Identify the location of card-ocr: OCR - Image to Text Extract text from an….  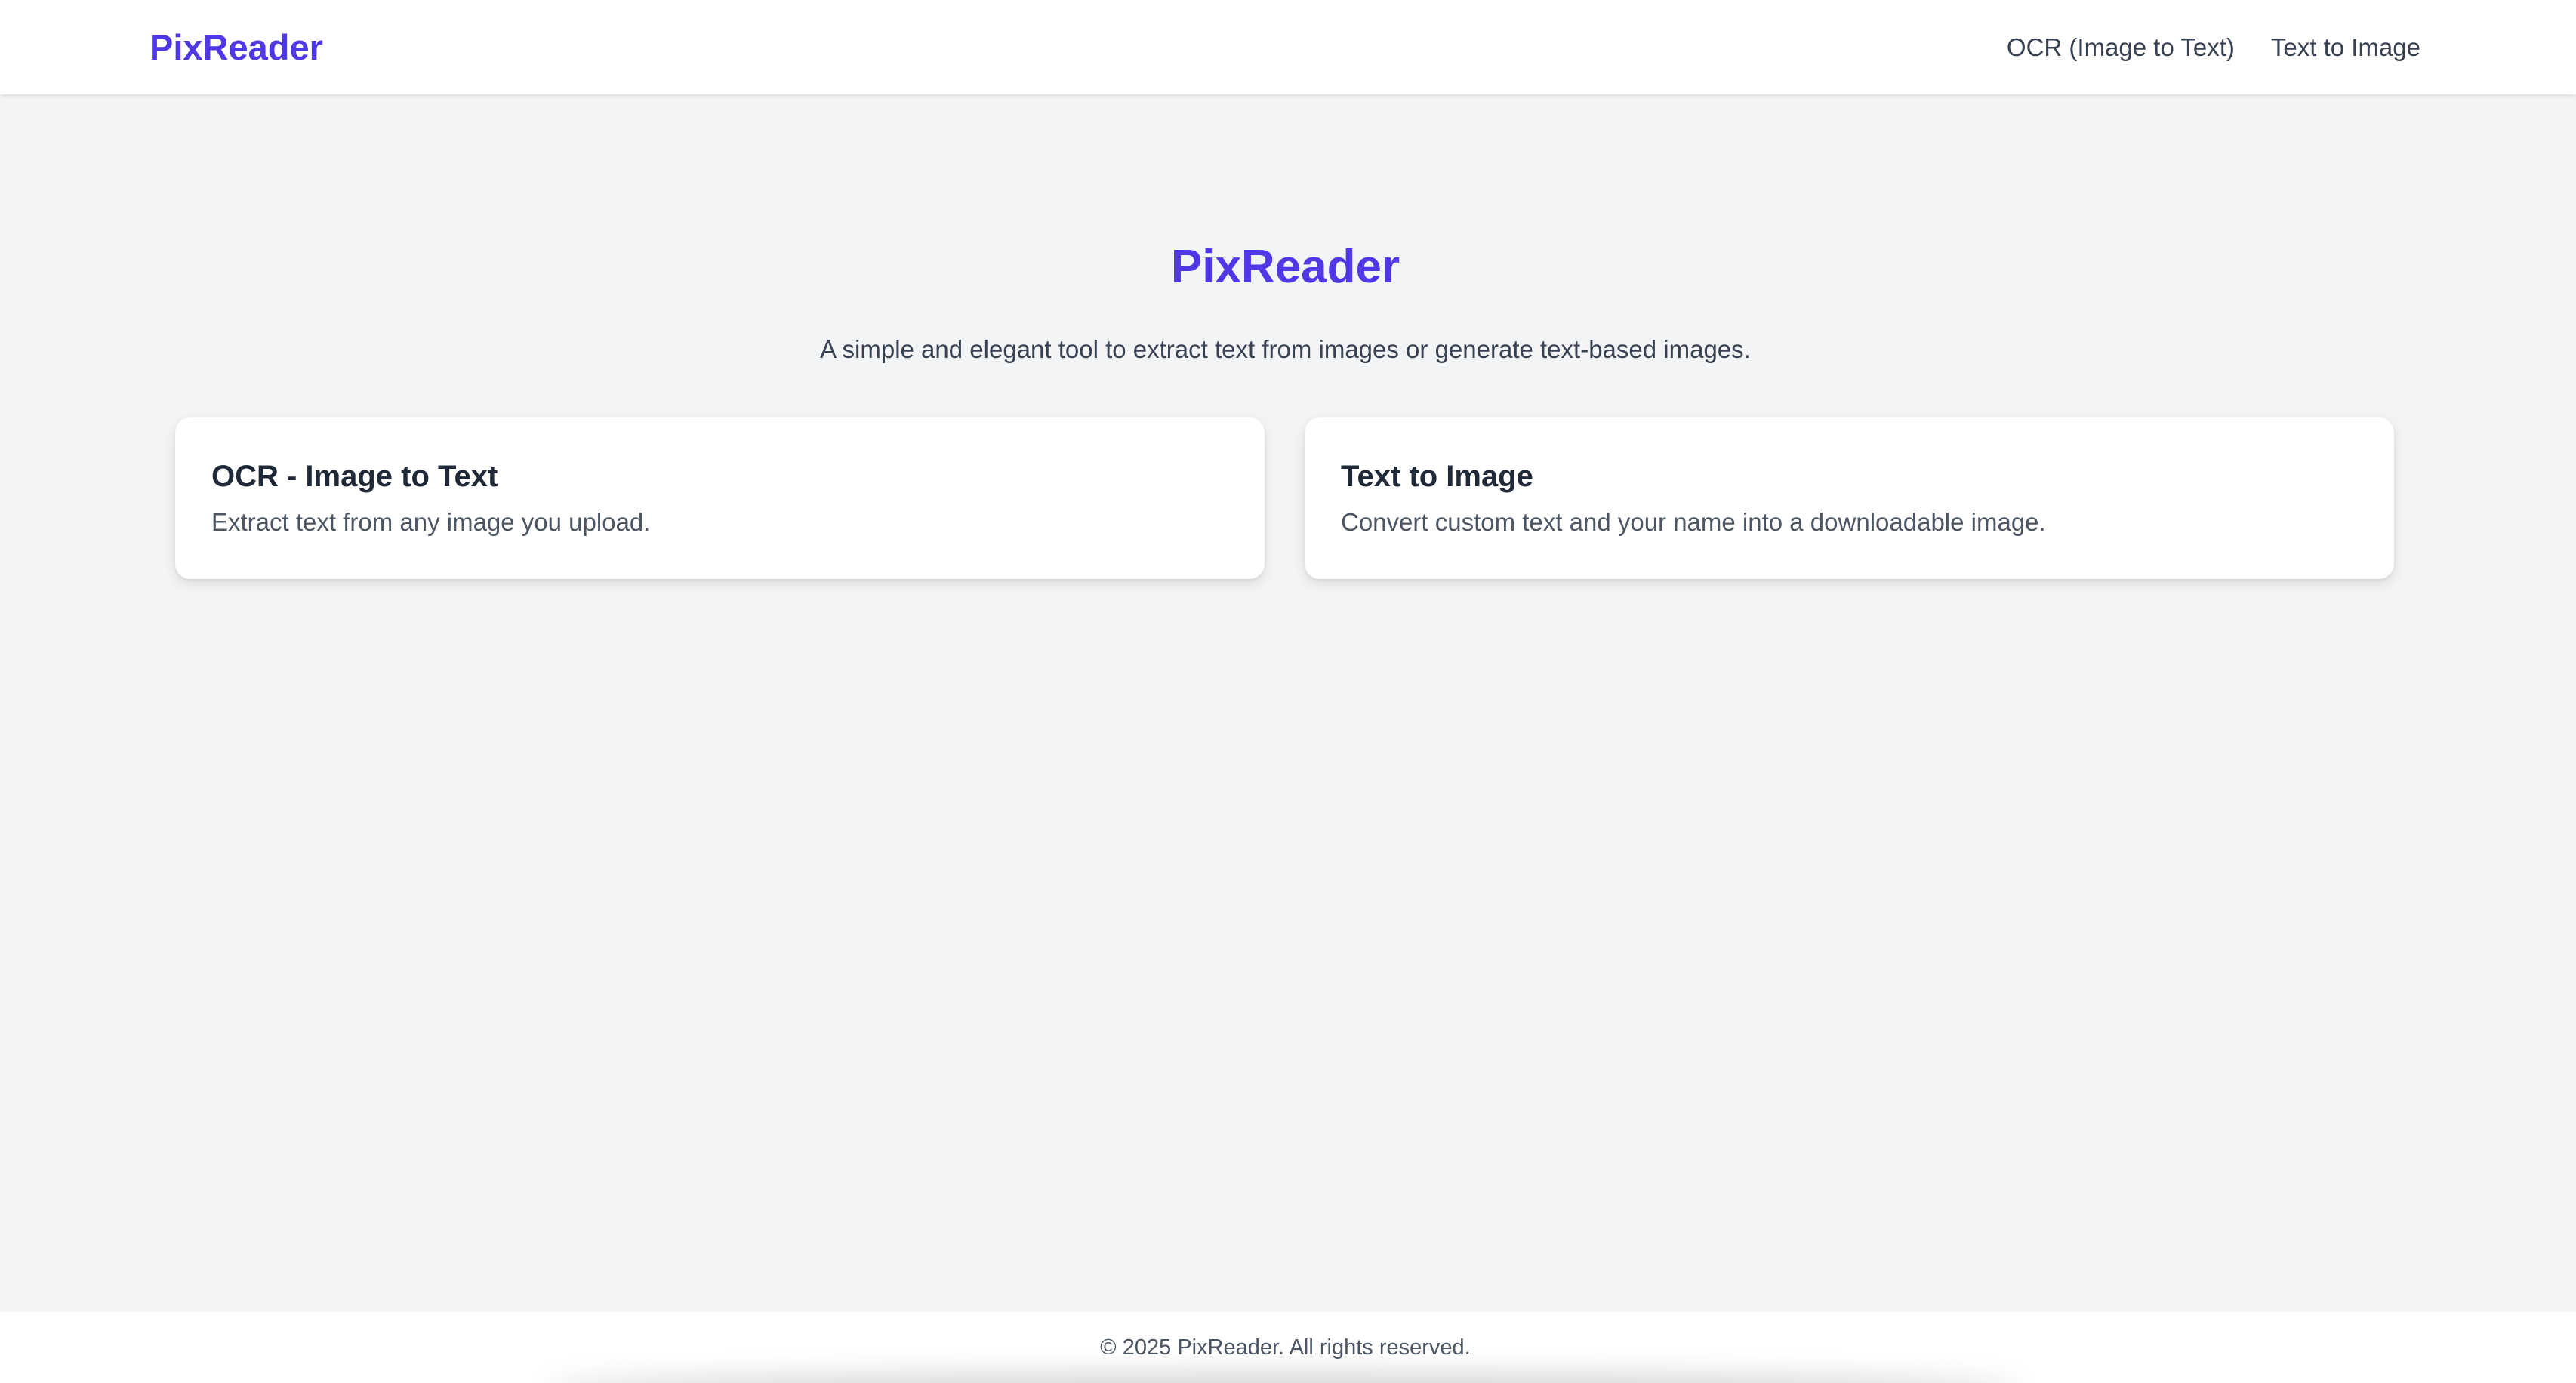
(720, 498).